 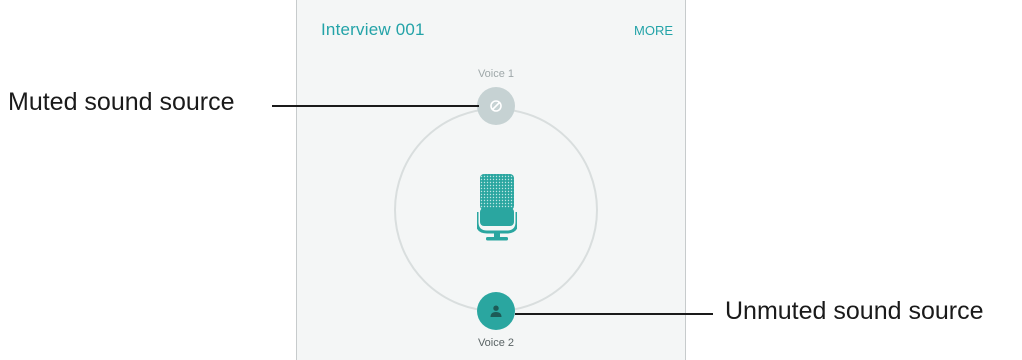 What do you see at coordinates (121, 102) in the screenshot?
I see `muted-callout-label: Muted sound source` at bounding box center [121, 102].